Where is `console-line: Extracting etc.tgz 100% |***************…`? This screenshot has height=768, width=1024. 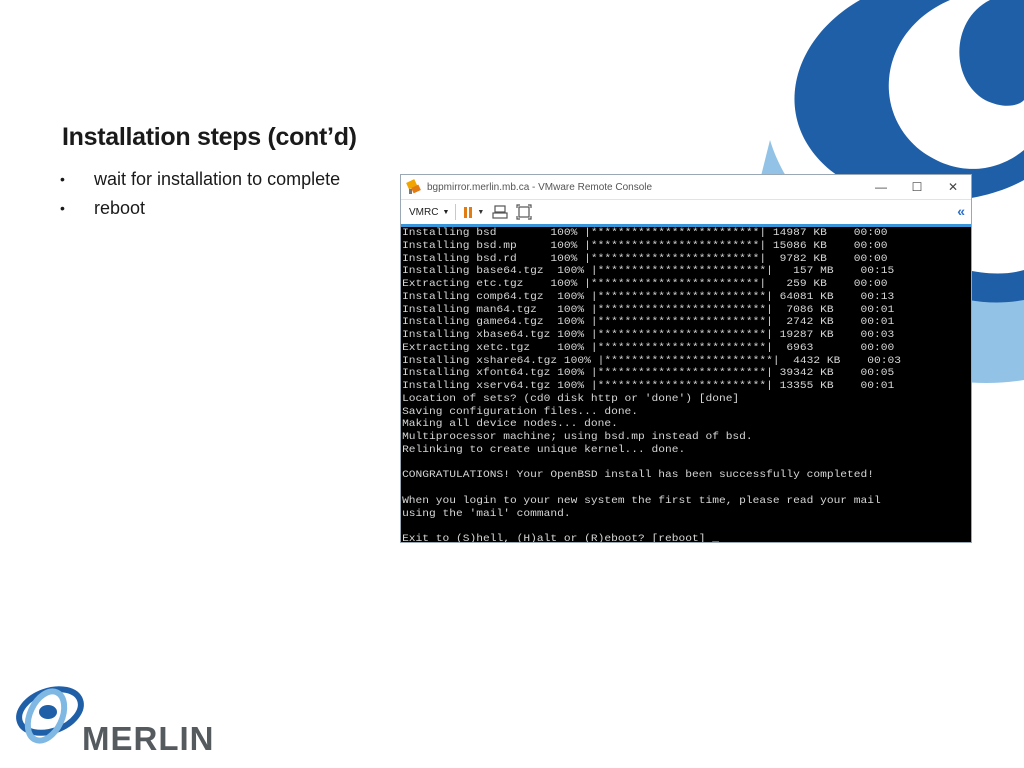 console-line: Extracting etc.tgz 100% |***************… is located at coordinates (645, 284).